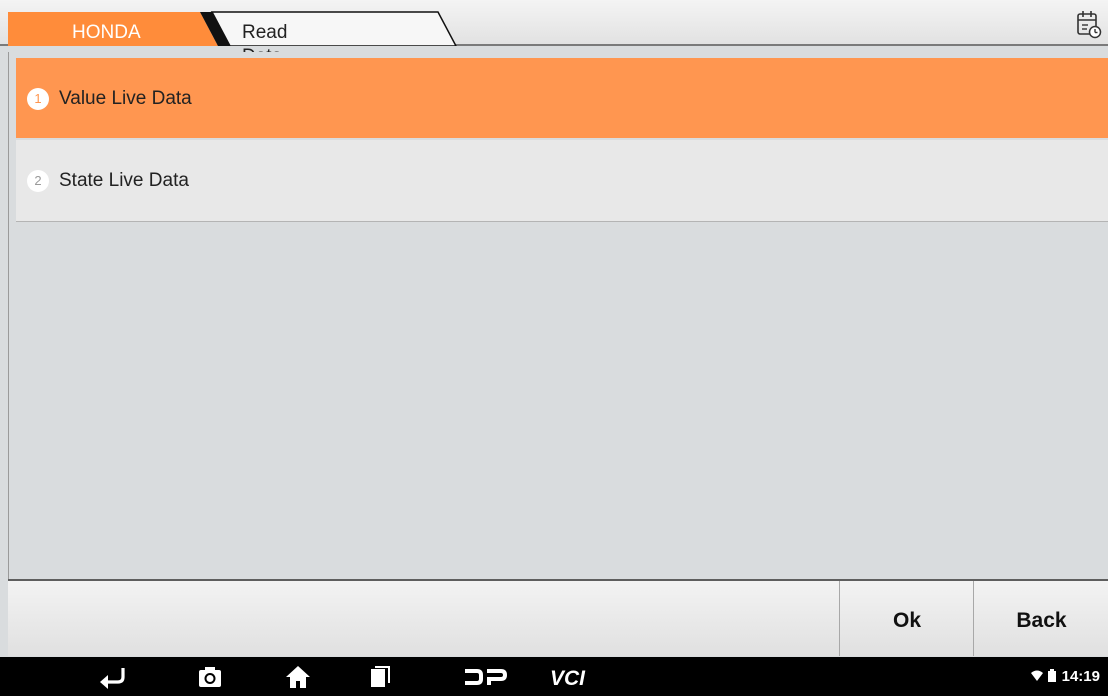 Image resolution: width=1108 pixels, height=696 pixels. Describe the element at coordinates (112, 676) in the screenshot. I see `back-icon` at that location.